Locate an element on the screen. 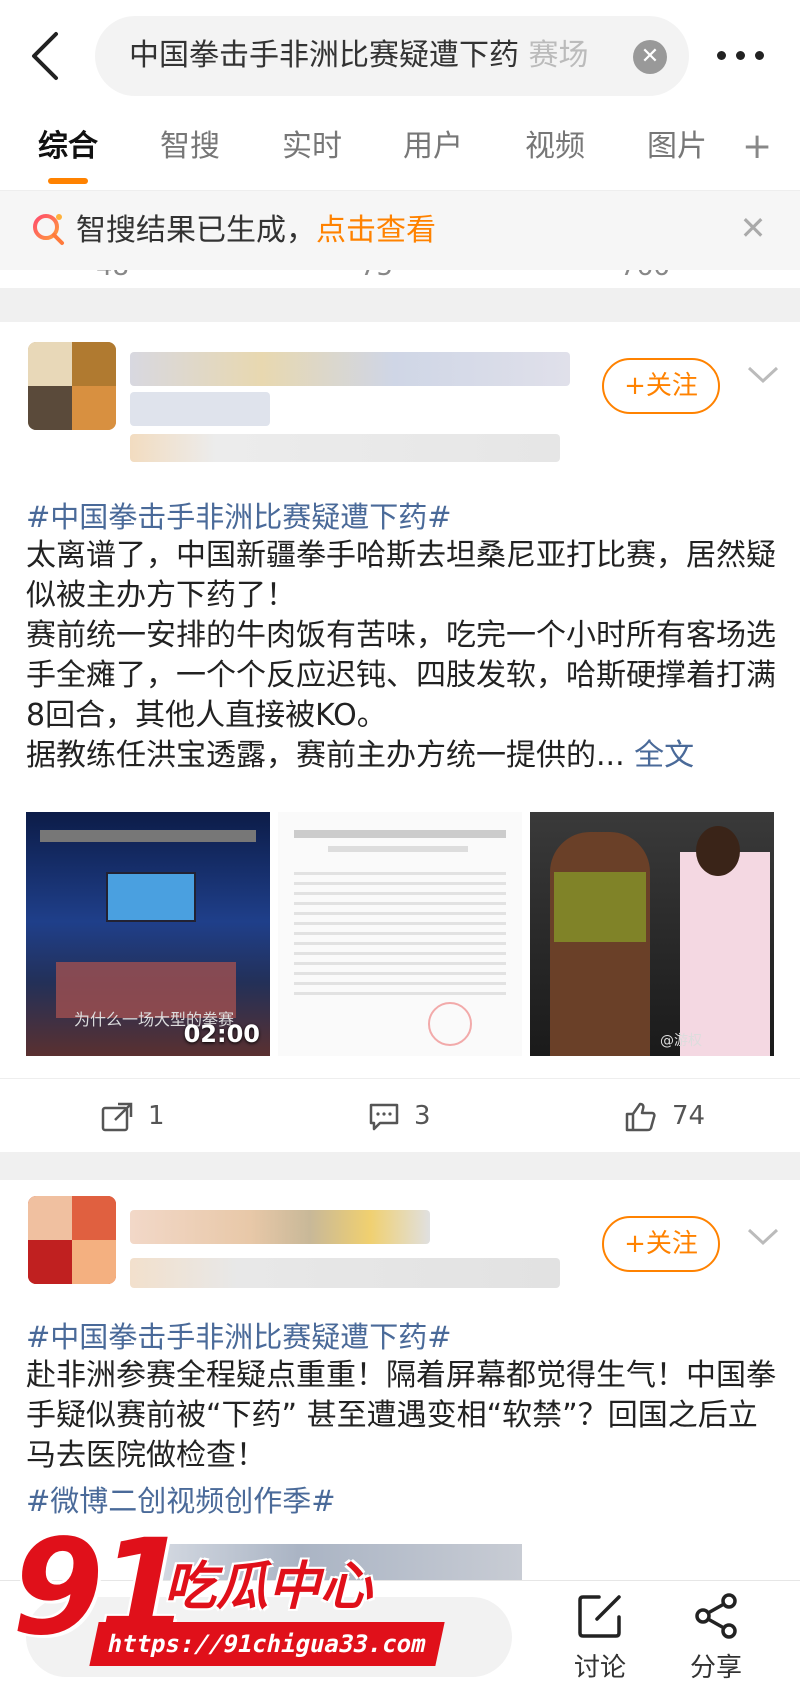 The image size is (800, 1695). prev-like-count: 766 is located at coordinates (645, 276).